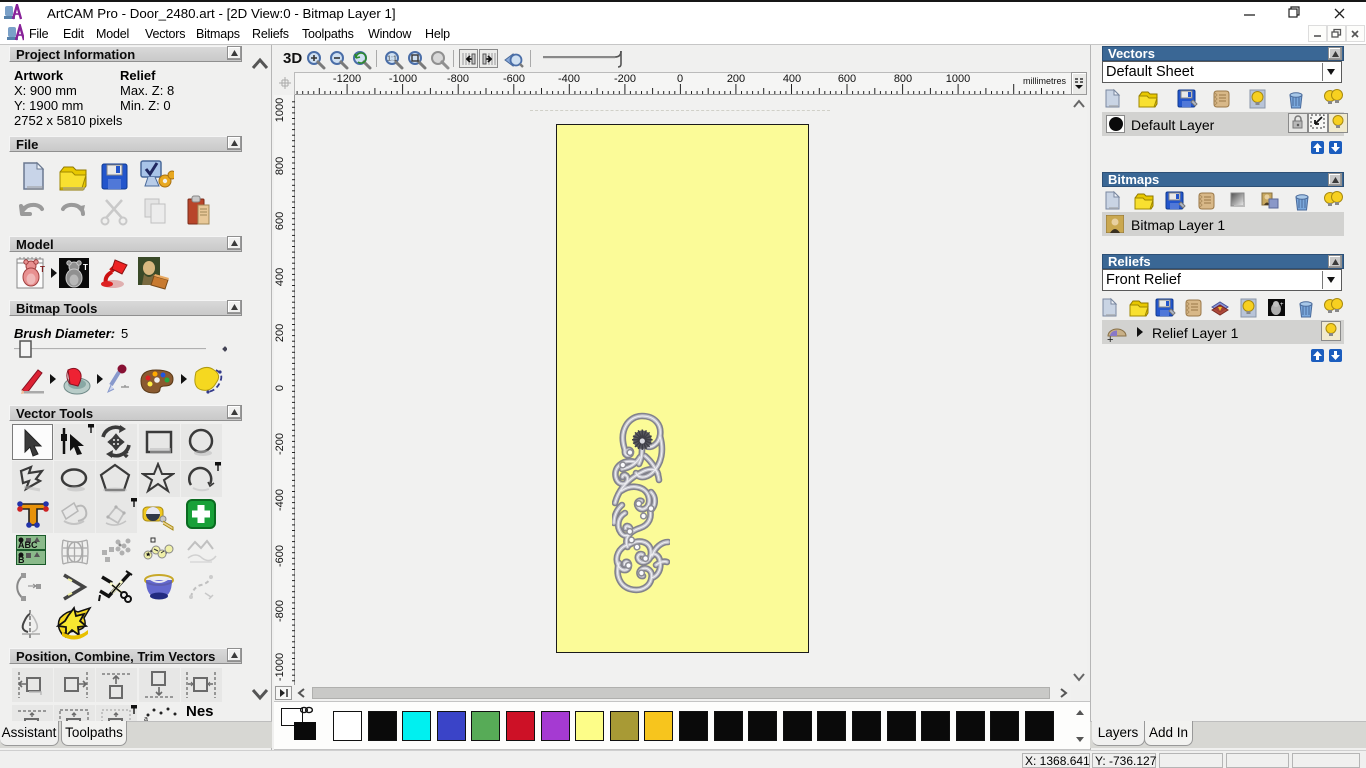 This screenshot has width=1366, height=768. I want to click on svg-text: 1:1, so click(392, 59).